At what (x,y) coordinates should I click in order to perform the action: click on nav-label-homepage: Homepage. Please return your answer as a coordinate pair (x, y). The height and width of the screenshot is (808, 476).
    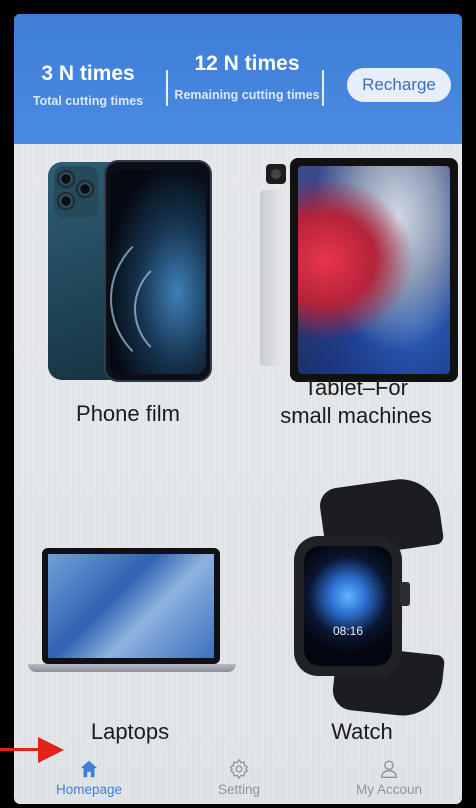
    Looking at the image, I should click on (89, 789).